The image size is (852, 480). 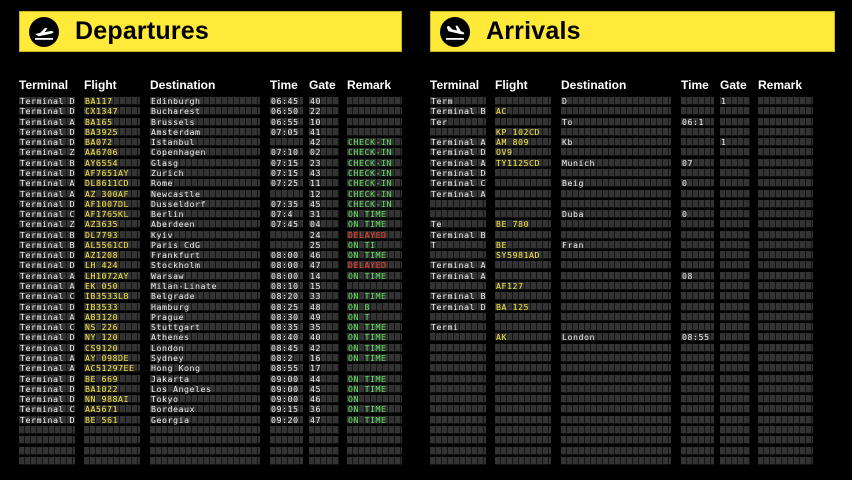 What do you see at coordinates (501, 337) in the screenshot?
I see `arrivals-flight-text: AK` at bounding box center [501, 337].